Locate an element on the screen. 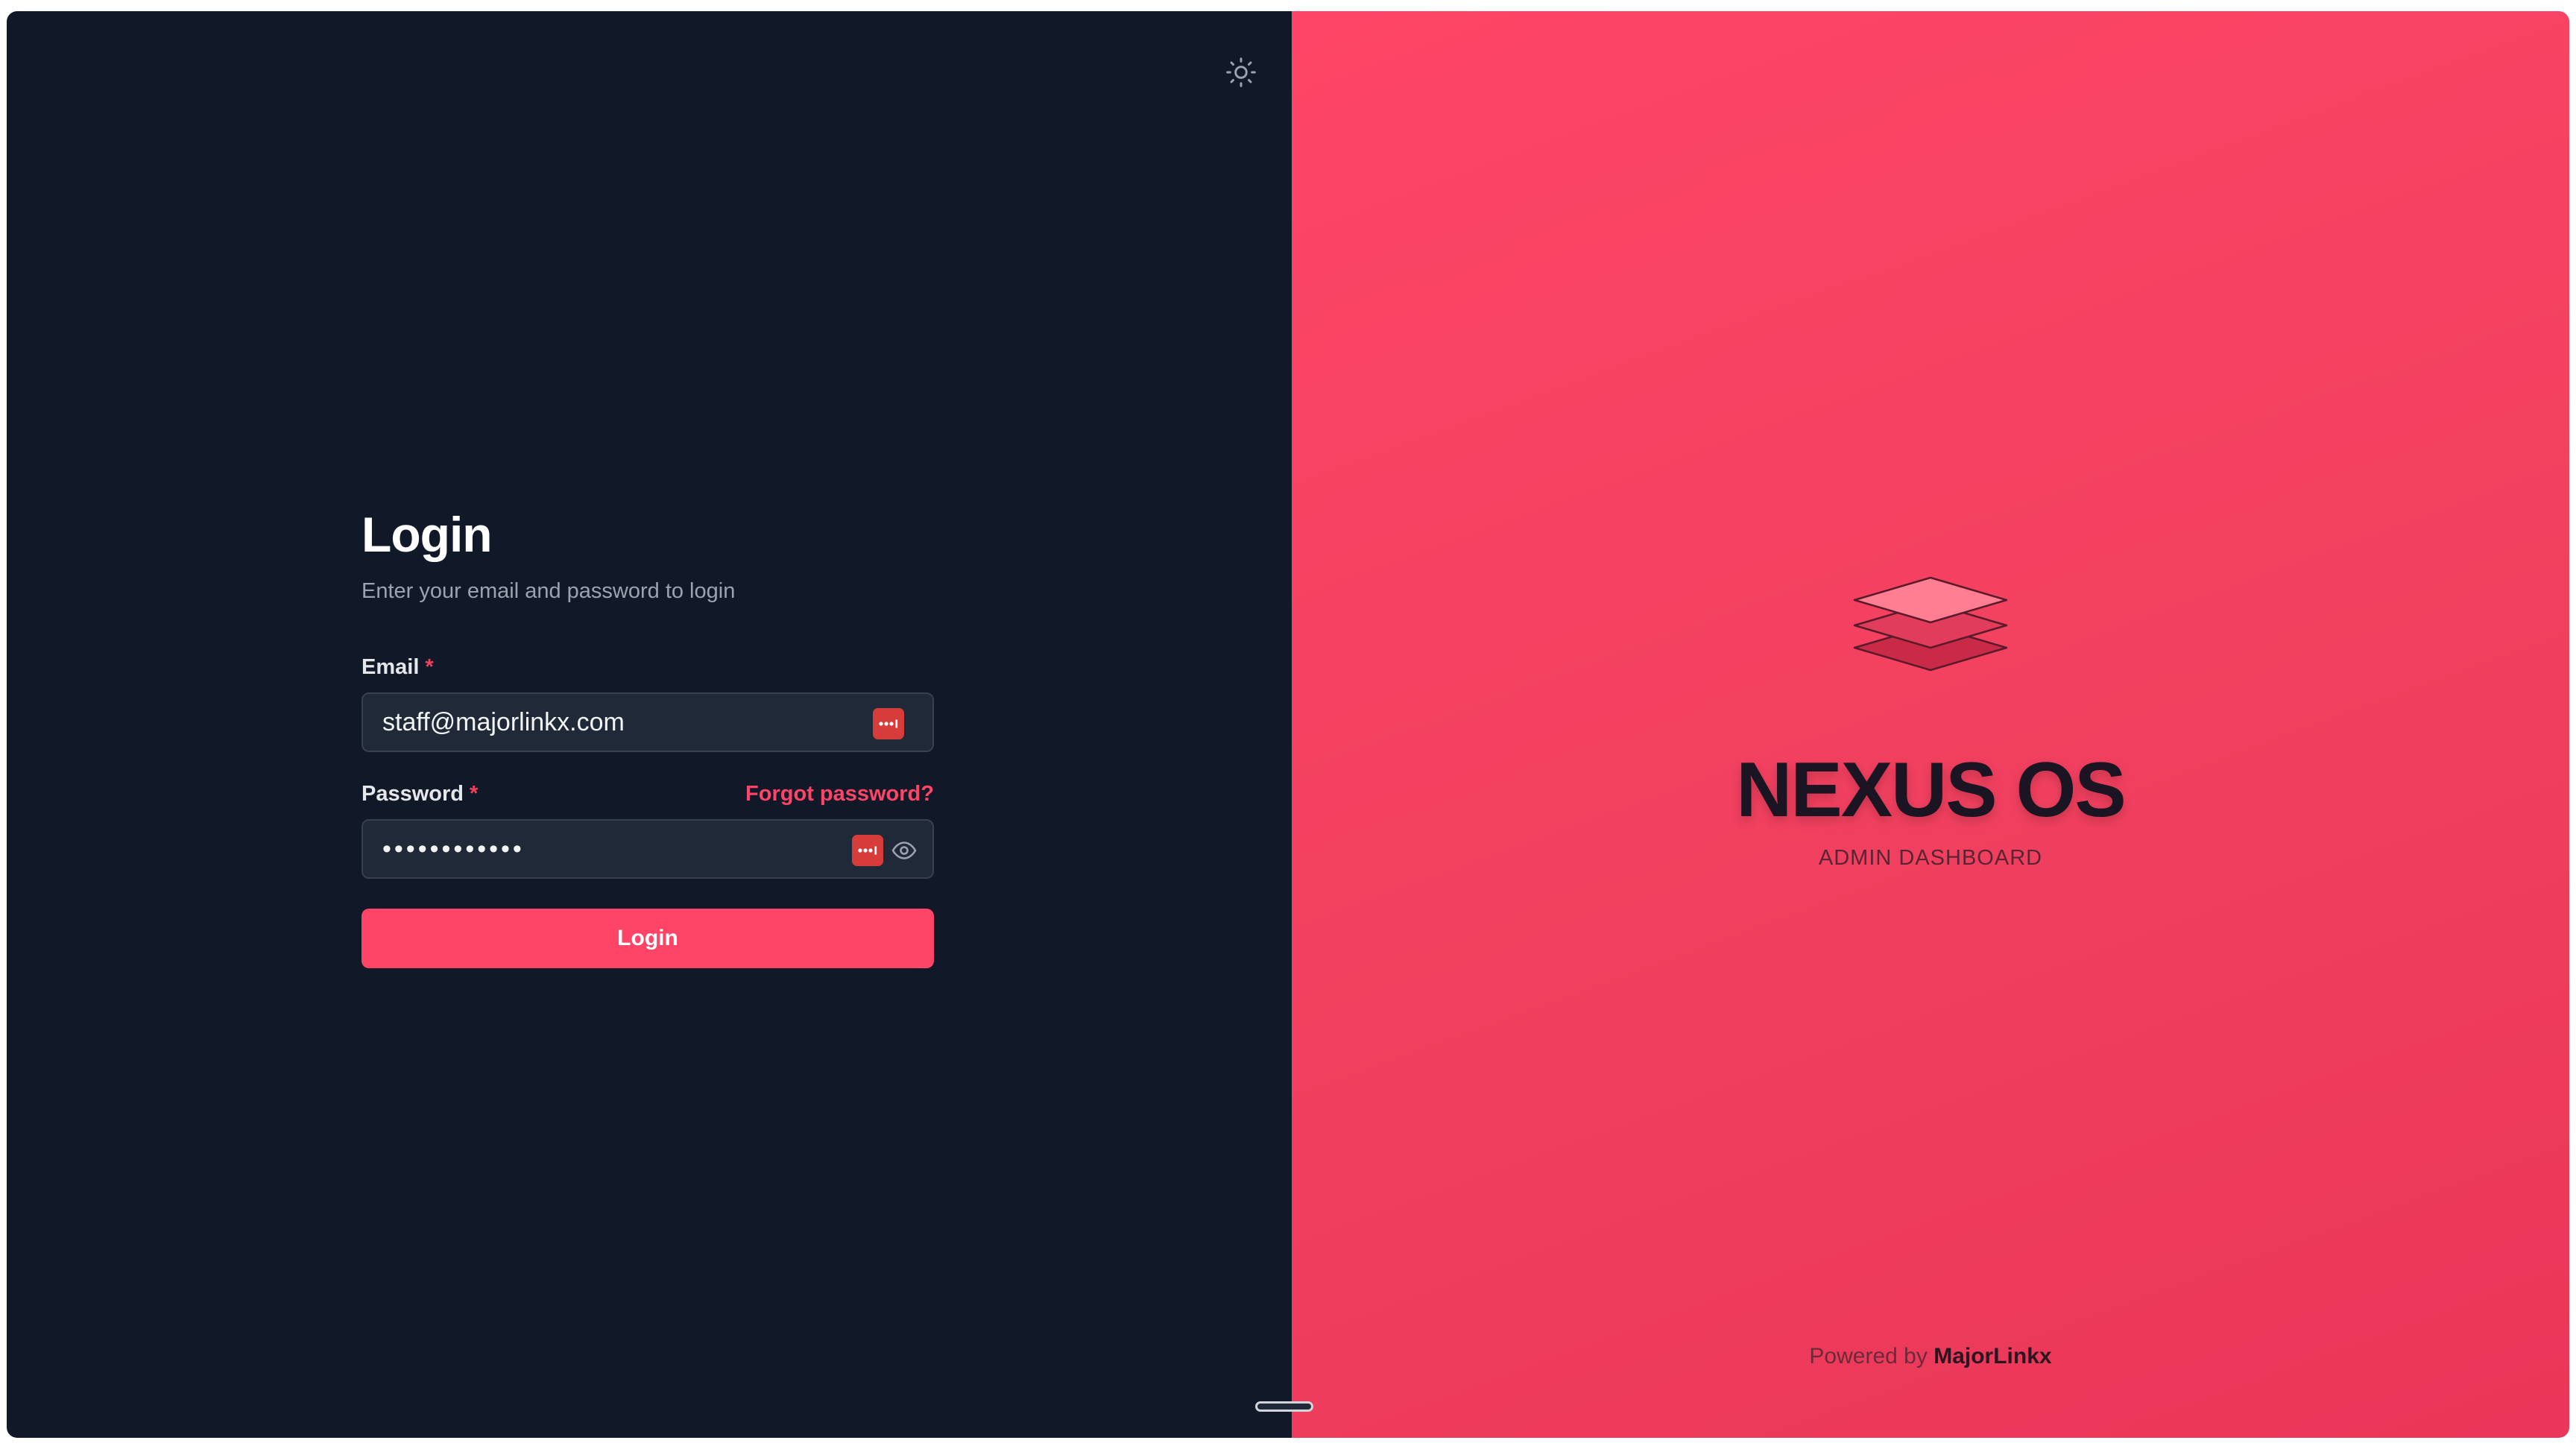 Image resolution: width=2576 pixels, height=1449 pixels. password-field is located at coordinates (647, 849).